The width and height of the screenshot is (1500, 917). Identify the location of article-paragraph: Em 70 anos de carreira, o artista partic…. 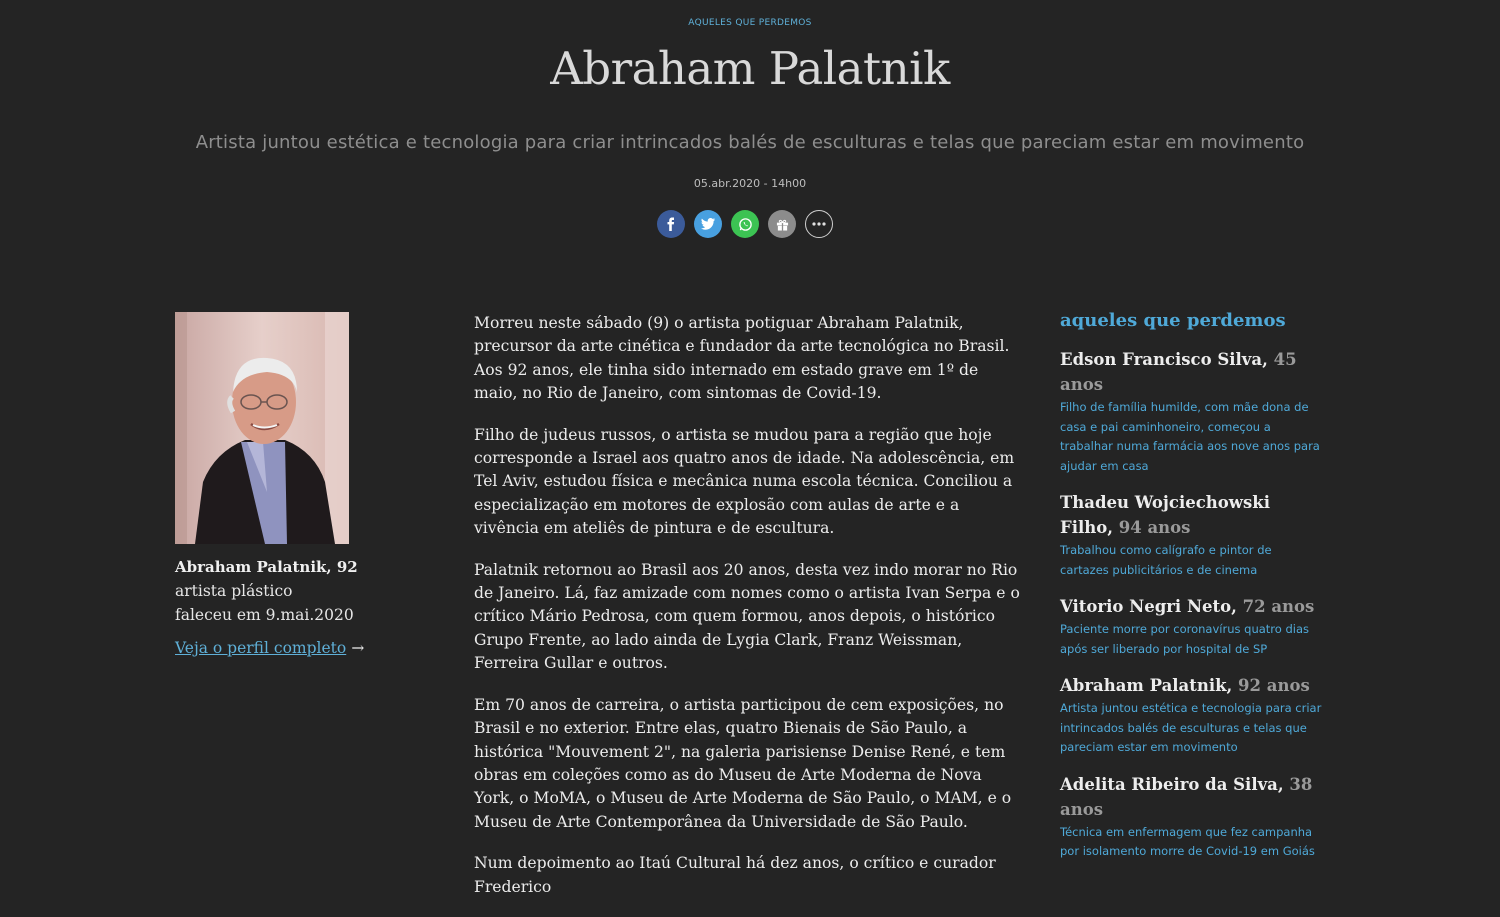
(743, 763).